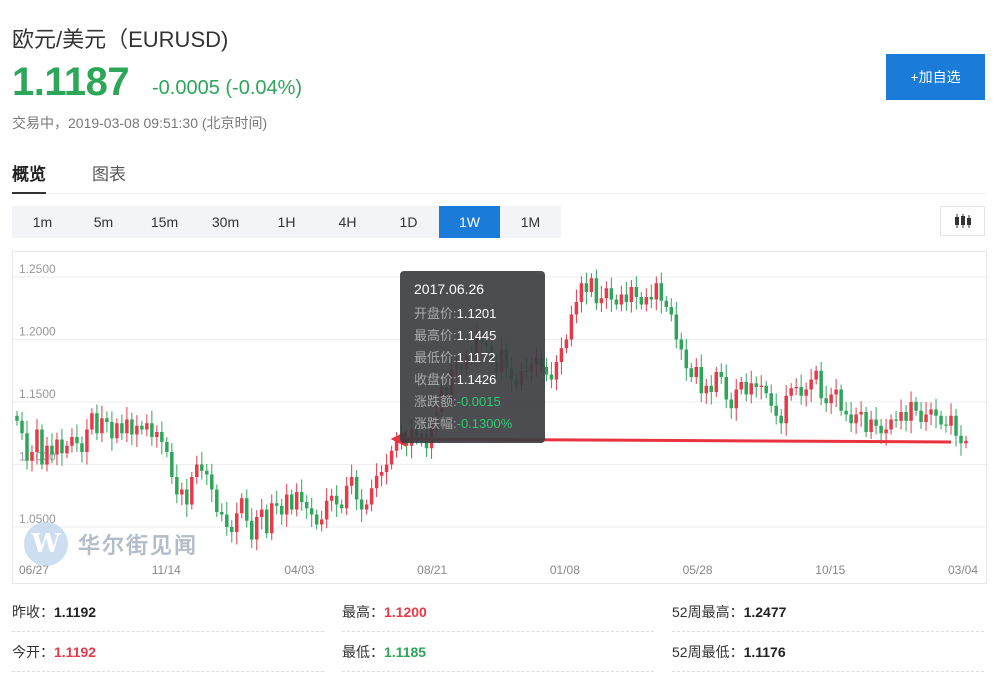  Describe the element at coordinates (408, 222) in the screenshot. I see `period-1d: 1D` at that location.